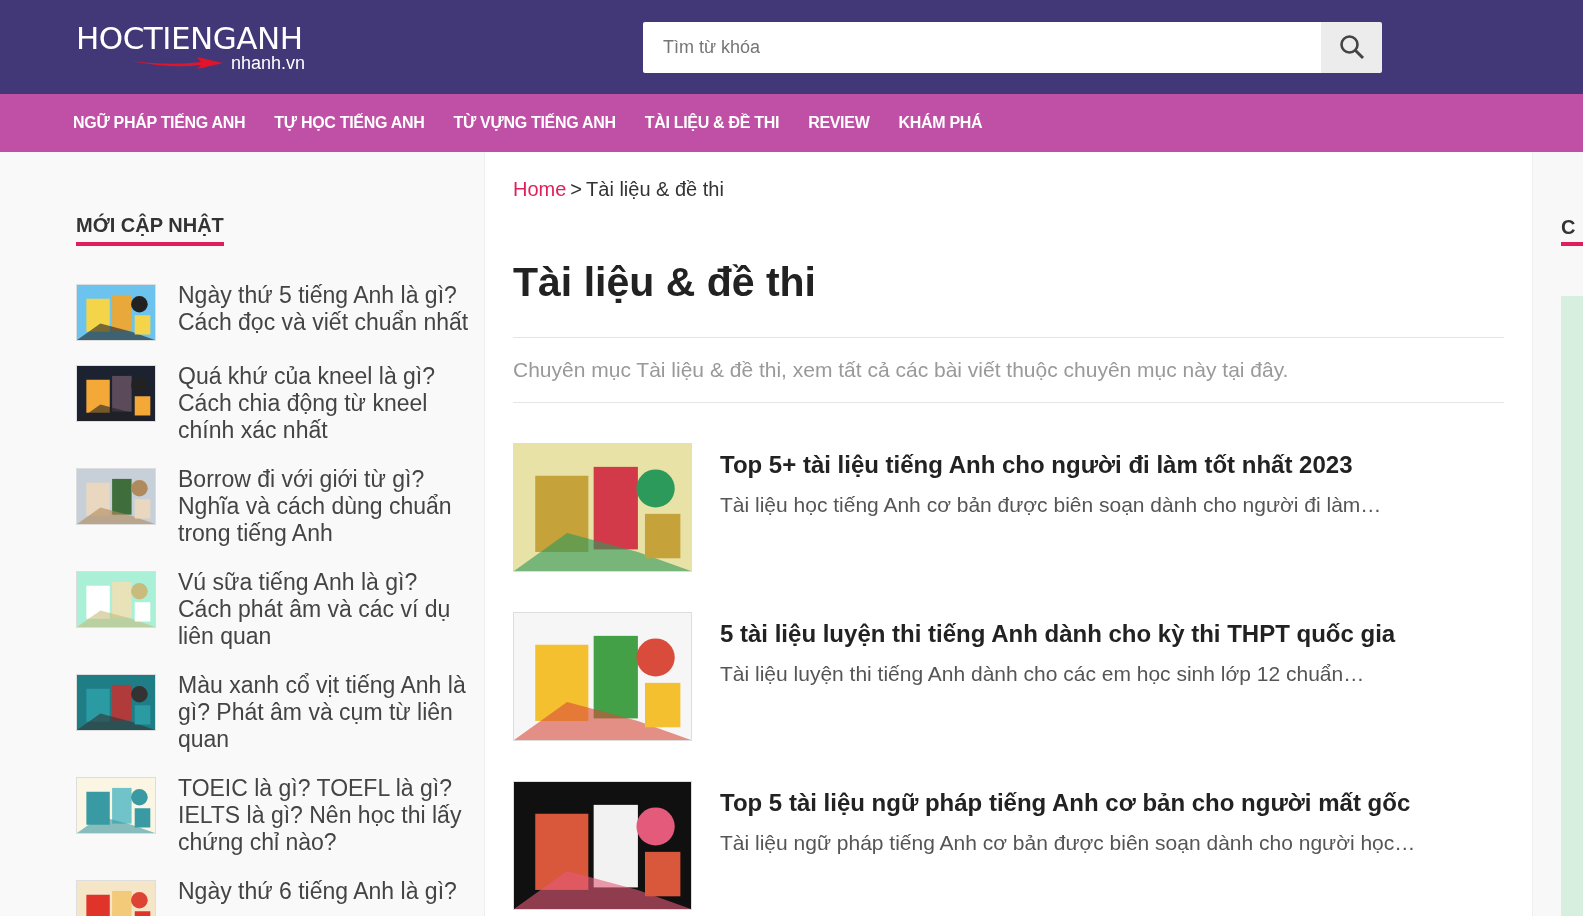 The image size is (1583, 916). I want to click on post-title: Top 5 tài liệu ngữ pháp tiếng Anh cơ bản cho người mất gốc, so click(1068, 802).